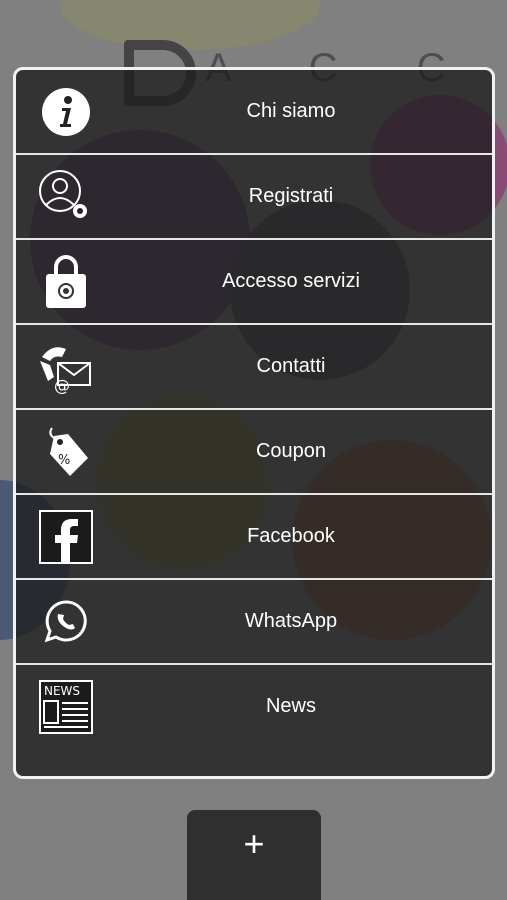  Describe the element at coordinates (254, 452) in the screenshot. I see `menu-item-coupon: % Coupon` at that location.